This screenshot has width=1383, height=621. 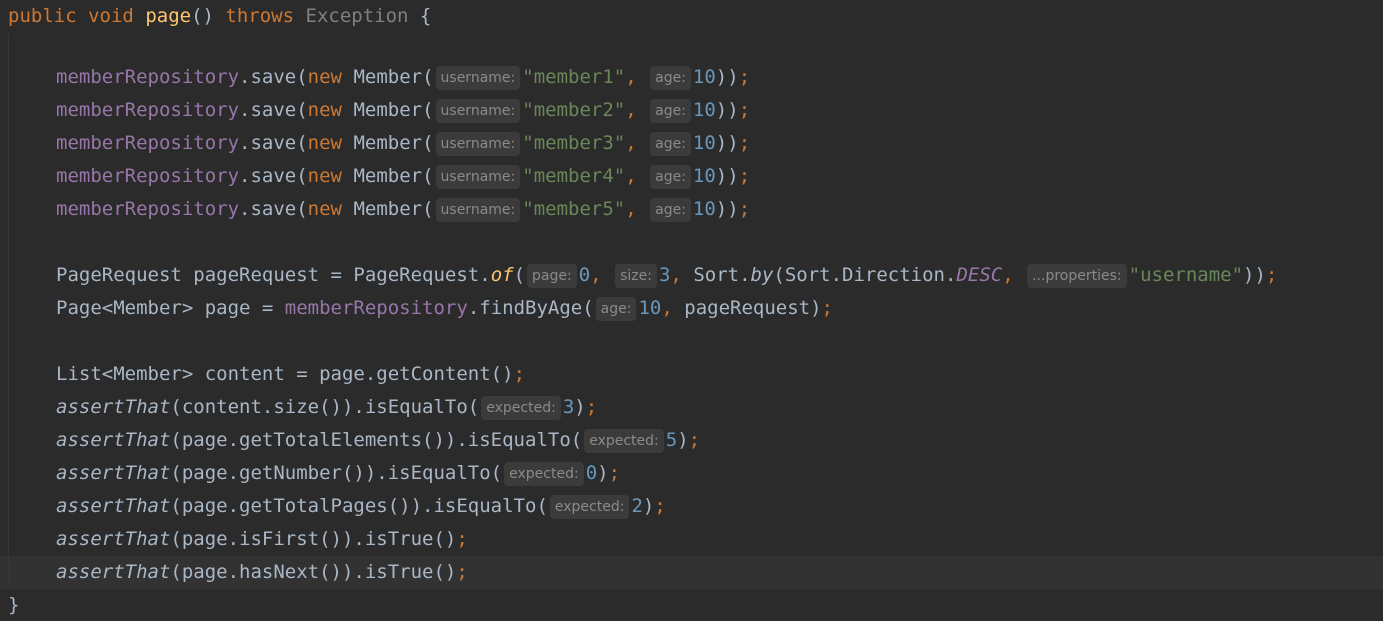 What do you see at coordinates (574, 110) in the screenshot?
I see `string-literal: "member2"` at bounding box center [574, 110].